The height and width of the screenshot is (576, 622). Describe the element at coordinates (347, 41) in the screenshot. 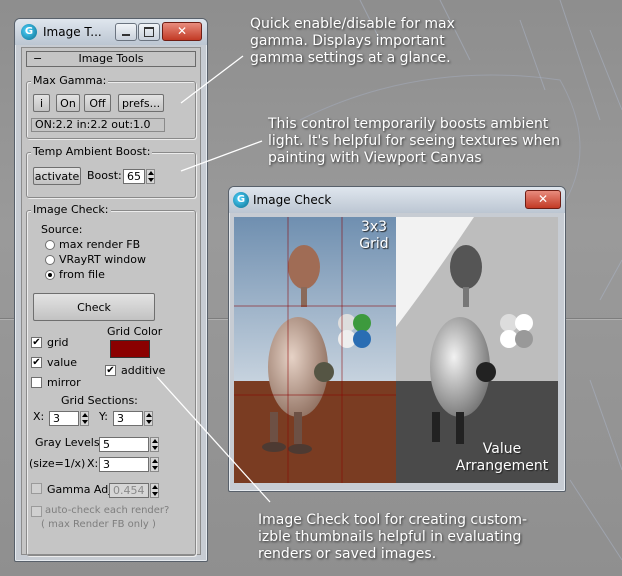

I see `annotation-line: gamma. Displays important` at that location.